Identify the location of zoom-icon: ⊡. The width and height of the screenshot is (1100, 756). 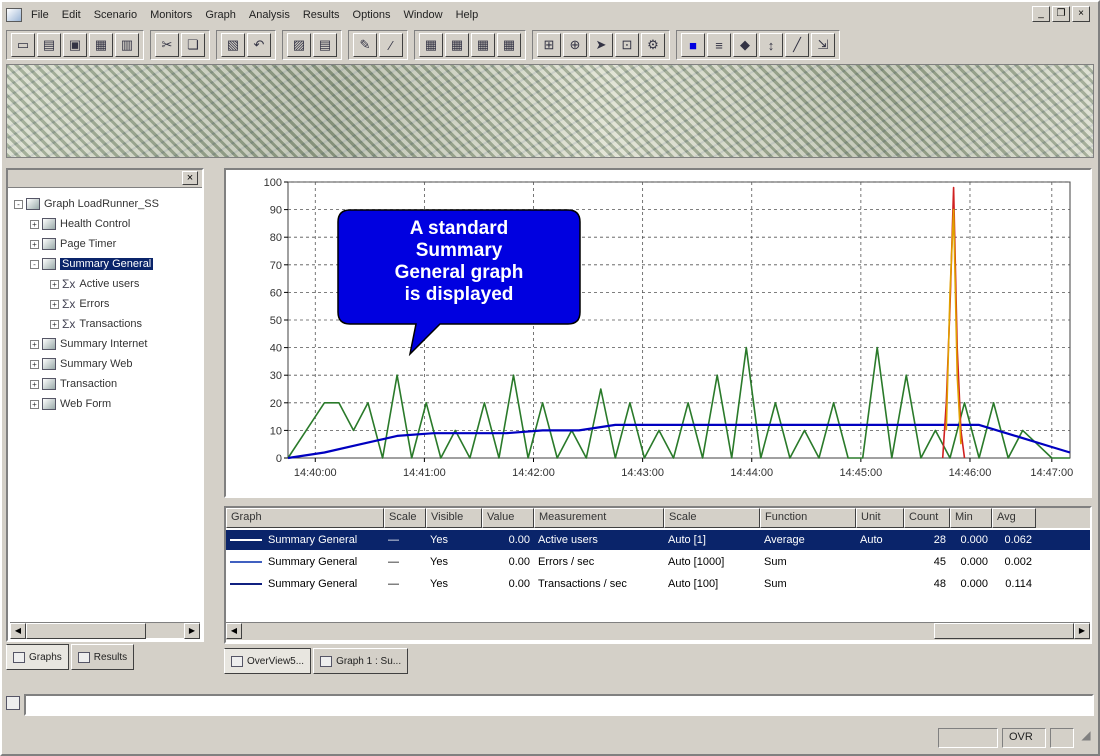
(627, 45).